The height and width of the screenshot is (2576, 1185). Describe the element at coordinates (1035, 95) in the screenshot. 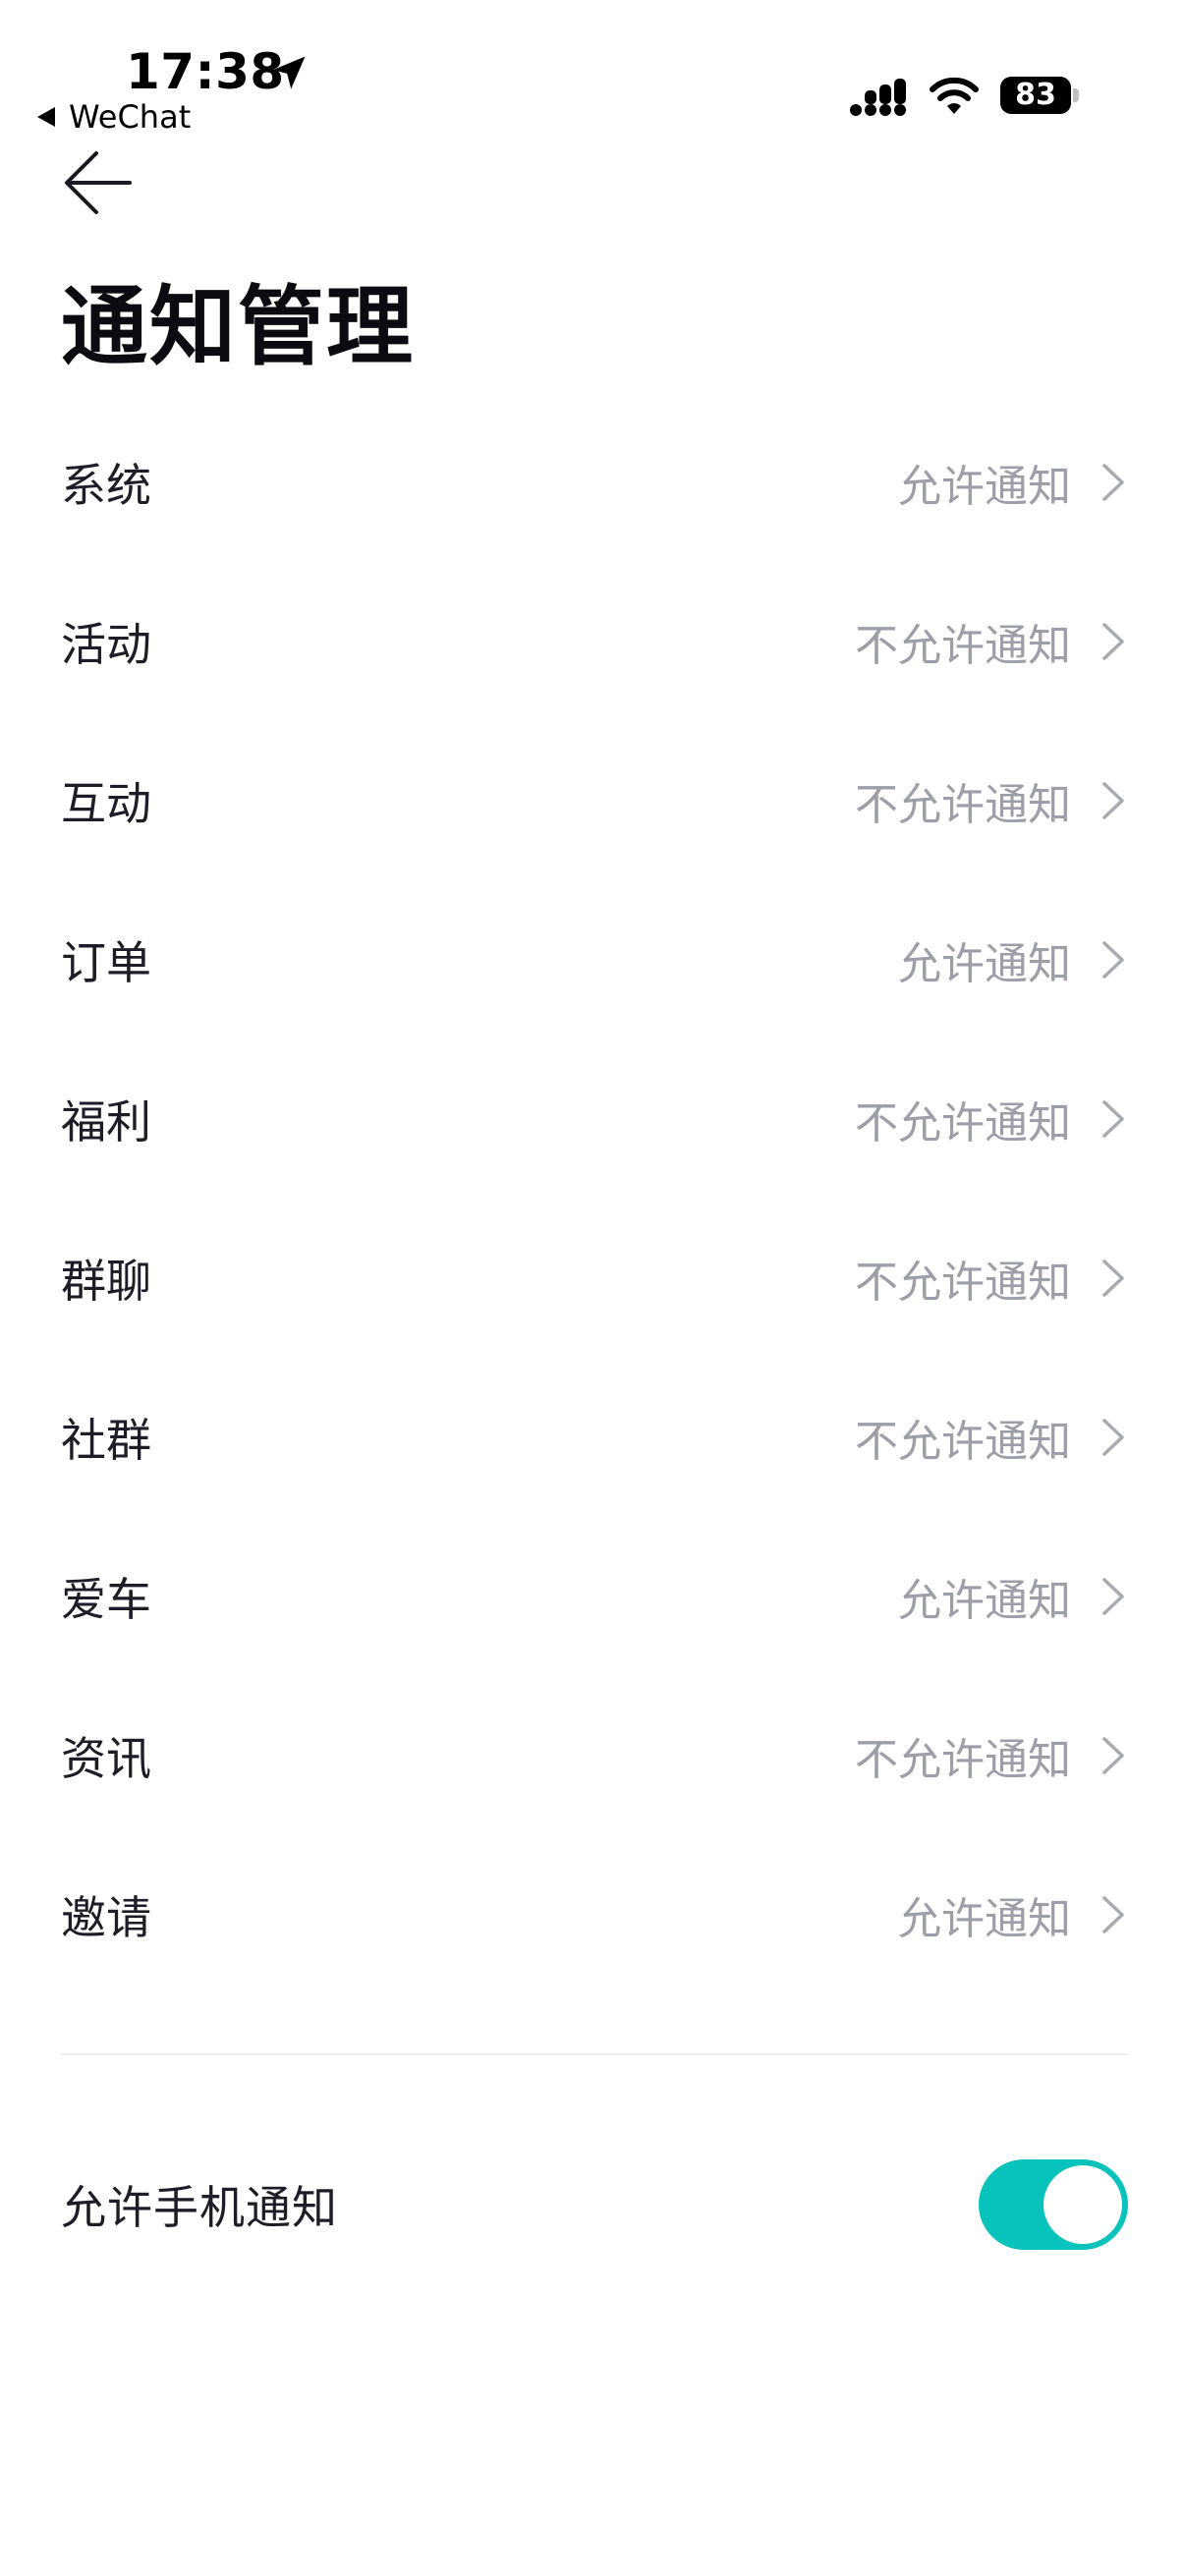

I see `battery-level: 83` at that location.